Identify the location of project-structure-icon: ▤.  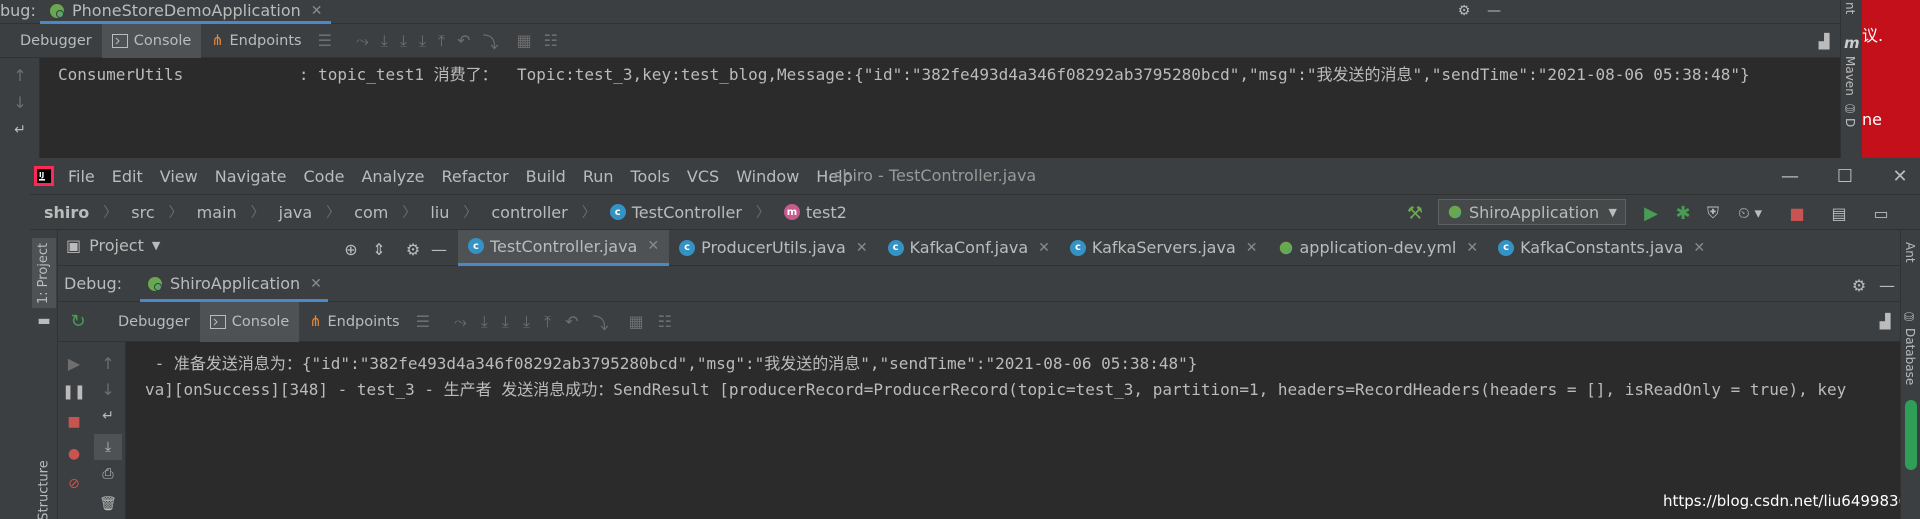
(1839, 213).